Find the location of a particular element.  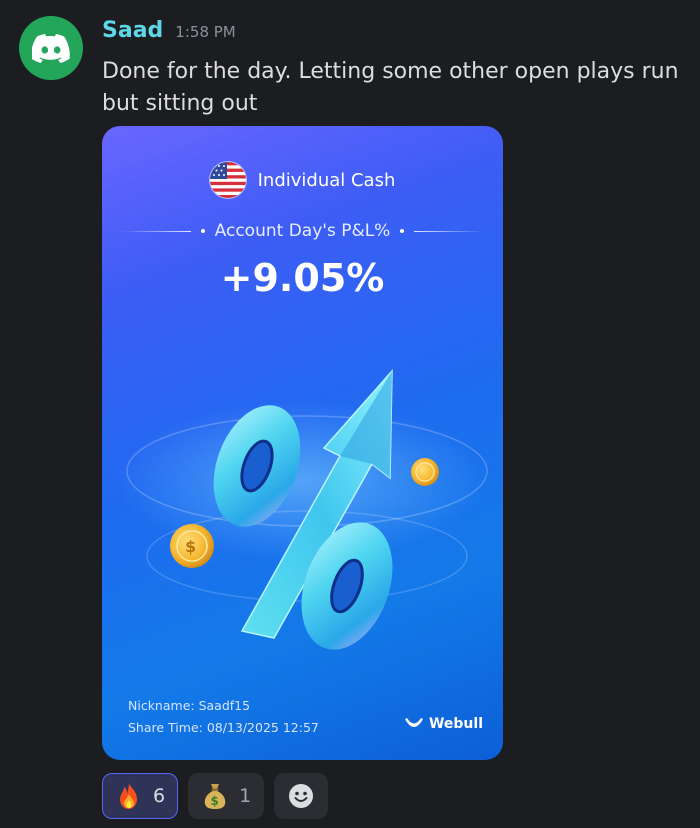

reaction-fire: 6 is located at coordinates (140, 796).